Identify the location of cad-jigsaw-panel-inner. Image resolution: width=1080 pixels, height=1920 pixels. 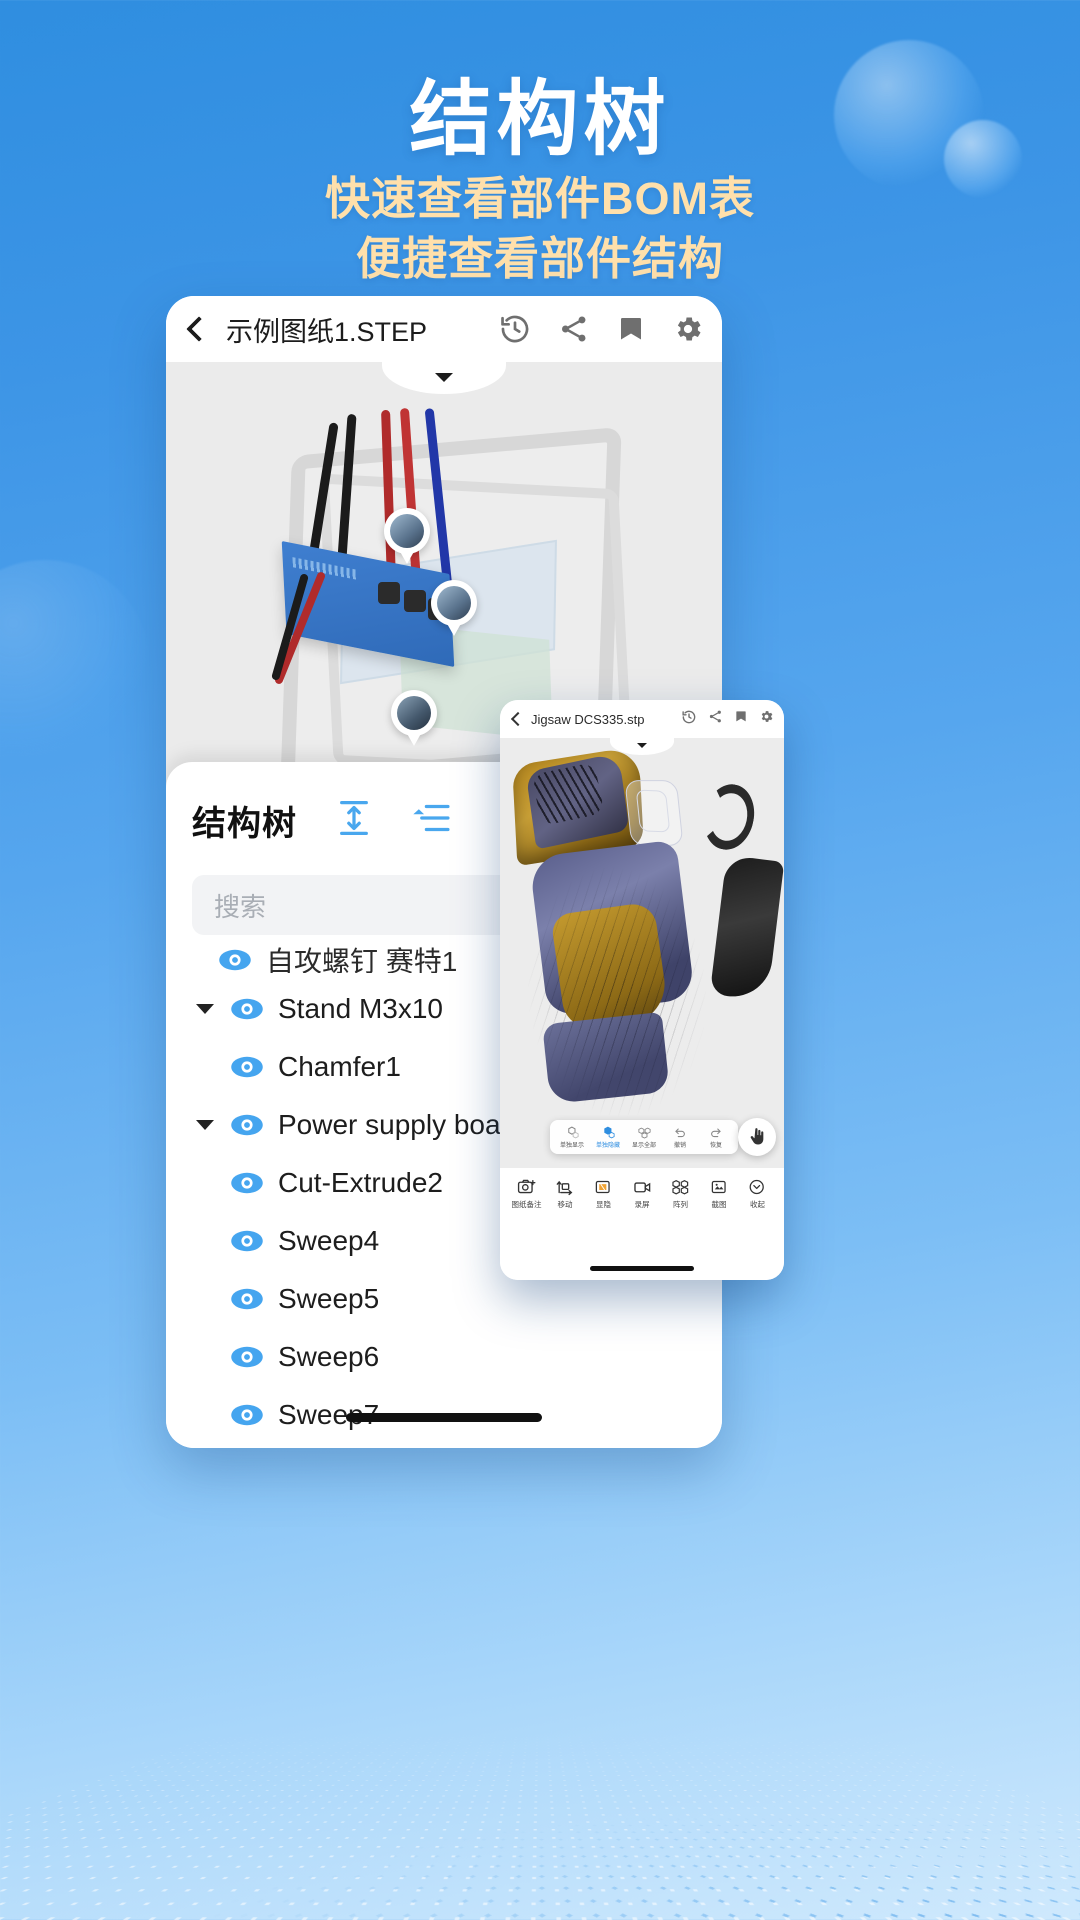
(653, 811).